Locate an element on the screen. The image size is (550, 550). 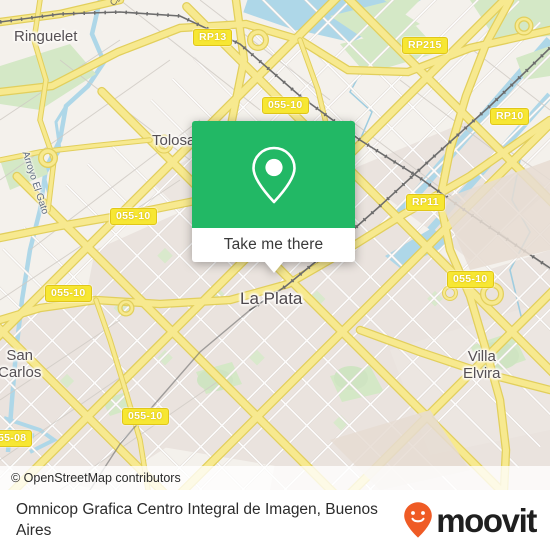
popup-tail-pointer is located at coordinates (274, 267).